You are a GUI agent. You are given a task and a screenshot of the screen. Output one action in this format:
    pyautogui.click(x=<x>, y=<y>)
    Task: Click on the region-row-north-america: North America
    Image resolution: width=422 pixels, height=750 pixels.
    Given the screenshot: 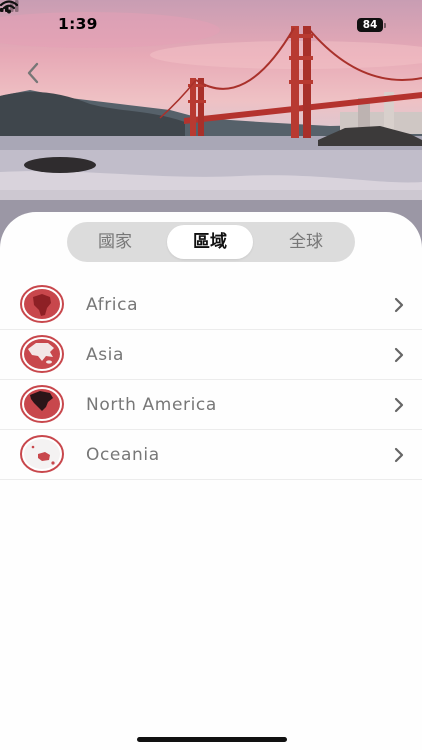 What is the action you would take?
    pyautogui.click(x=211, y=405)
    